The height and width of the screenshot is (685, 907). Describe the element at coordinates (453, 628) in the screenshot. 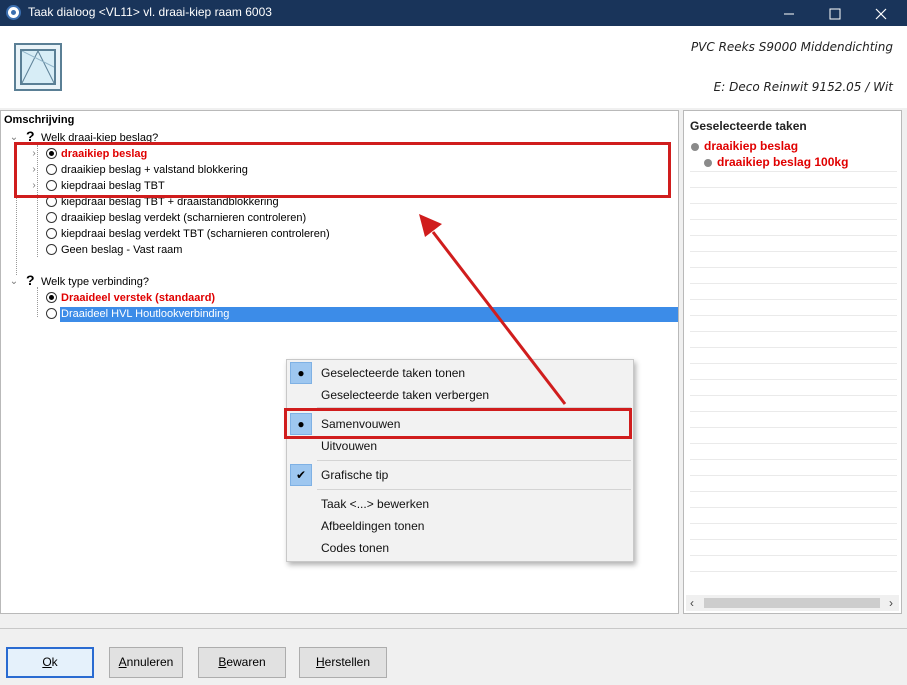

I see `footer-separator` at that location.